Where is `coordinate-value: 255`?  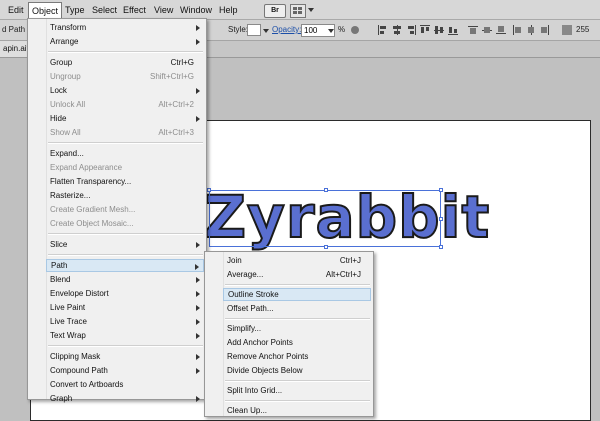
coordinate-value: 255 is located at coordinates (583, 29).